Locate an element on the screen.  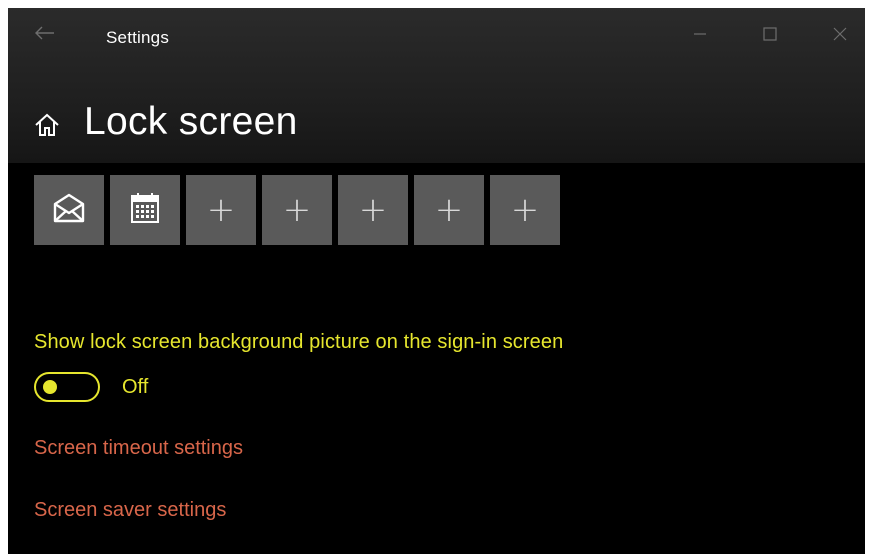
close-button is located at coordinates (840, 36).